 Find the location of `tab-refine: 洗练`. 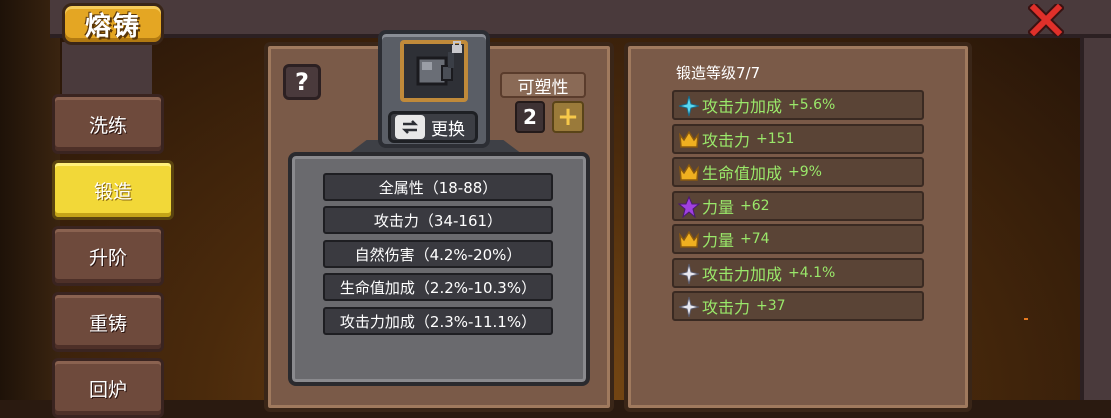

tab-refine: 洗练 is located at coordinates (108, 124).